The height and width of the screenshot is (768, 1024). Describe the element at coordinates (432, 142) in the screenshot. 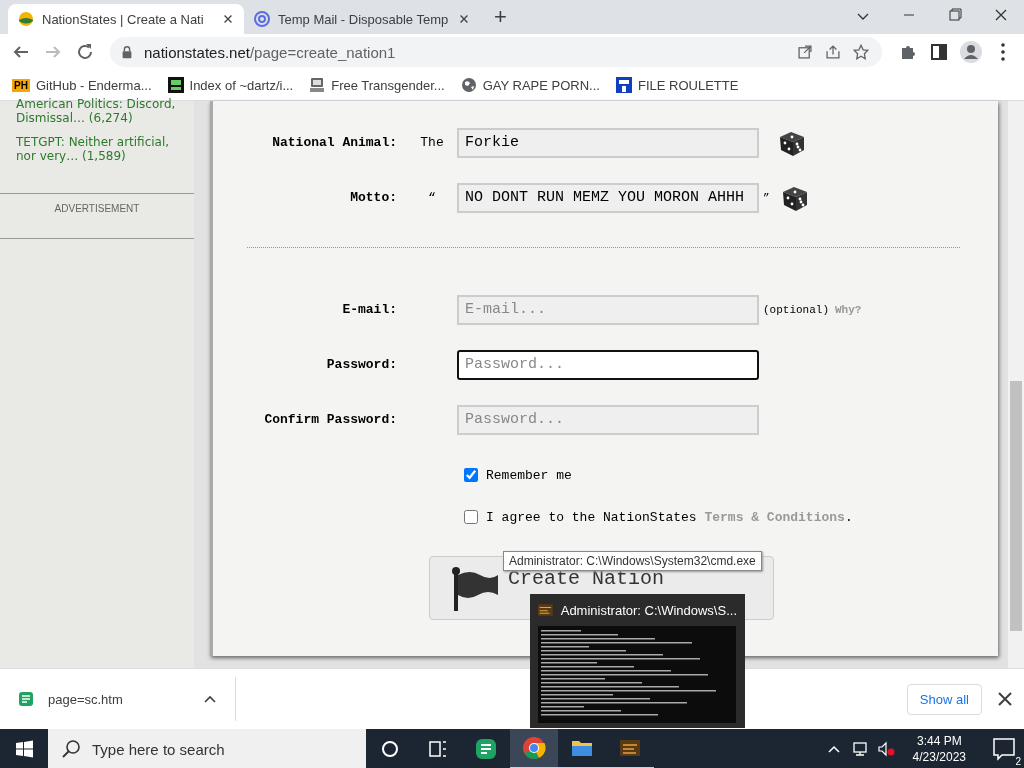

I see `field-prefix: The` at that location.